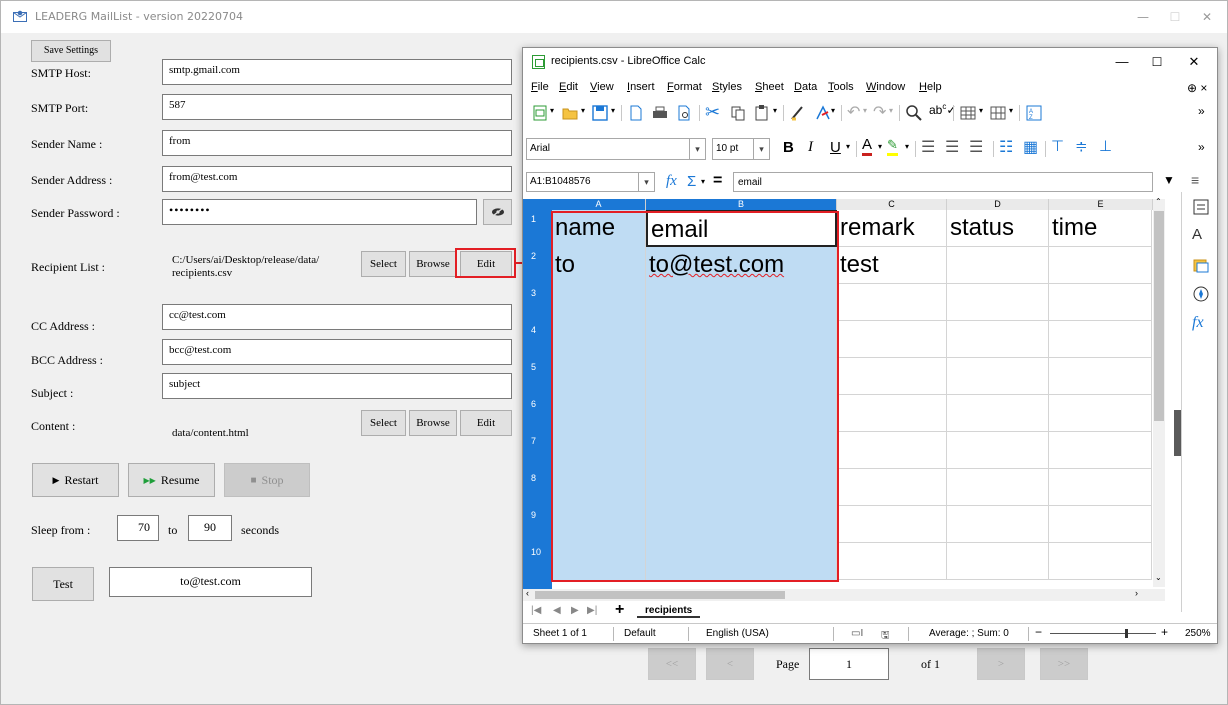  What do you see at coordinates (337, 72) in the screenshot?
I see `smtp-host-input: smtp.gmail.com` at bounding box center [337, 72].